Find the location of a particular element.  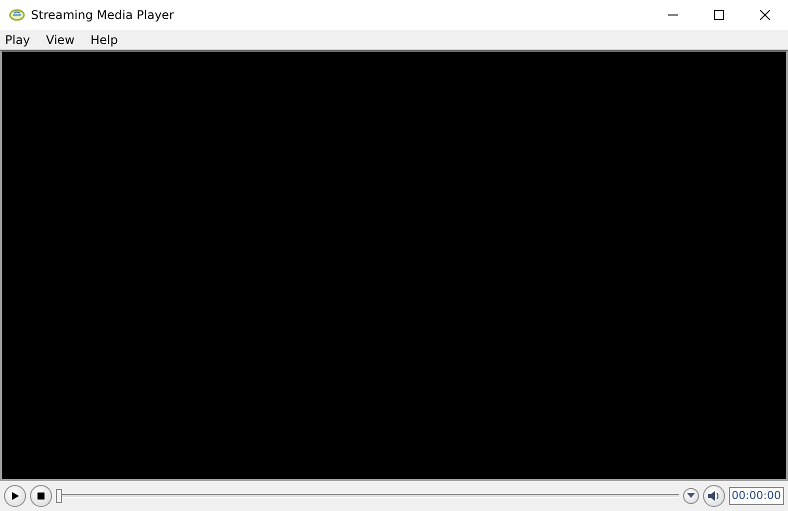

stop-icon is located at coordinates (41, 496).